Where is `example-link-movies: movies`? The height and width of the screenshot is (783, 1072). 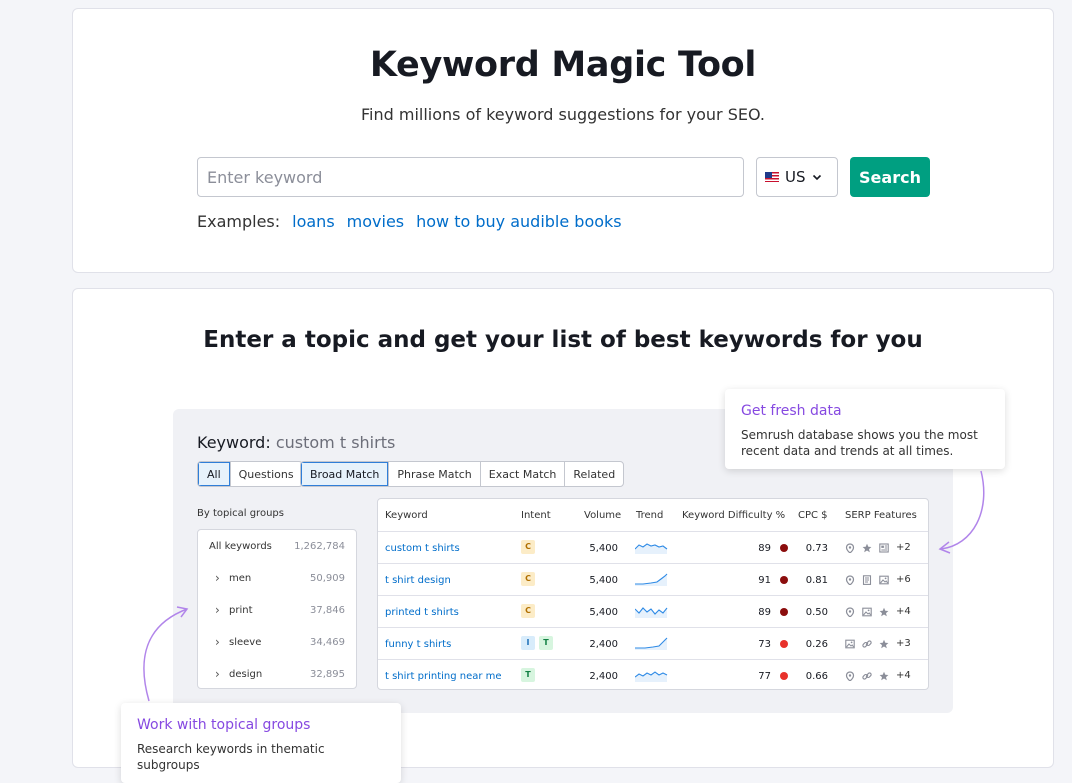 example-link-movies: movies is located at coordinates (375, 221).